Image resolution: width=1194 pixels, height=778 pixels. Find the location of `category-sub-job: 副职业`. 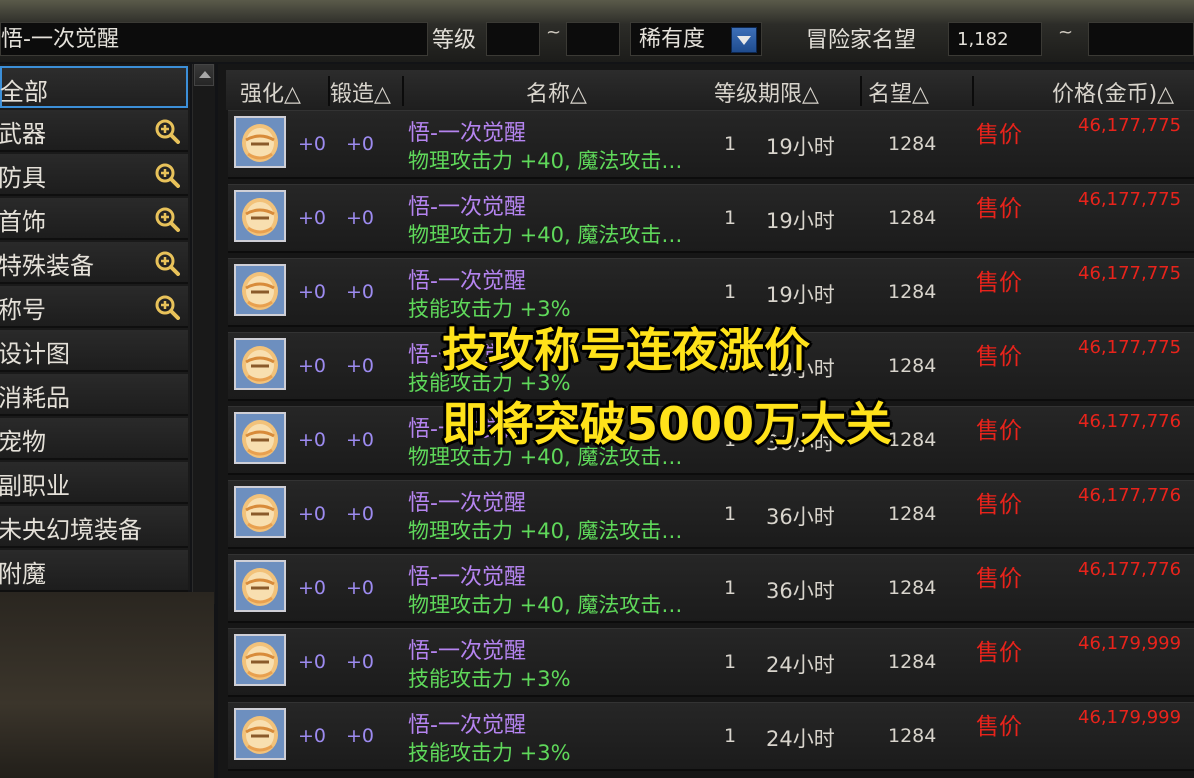

category-sub-job: 副职业 is located at coordinates (94, 483).